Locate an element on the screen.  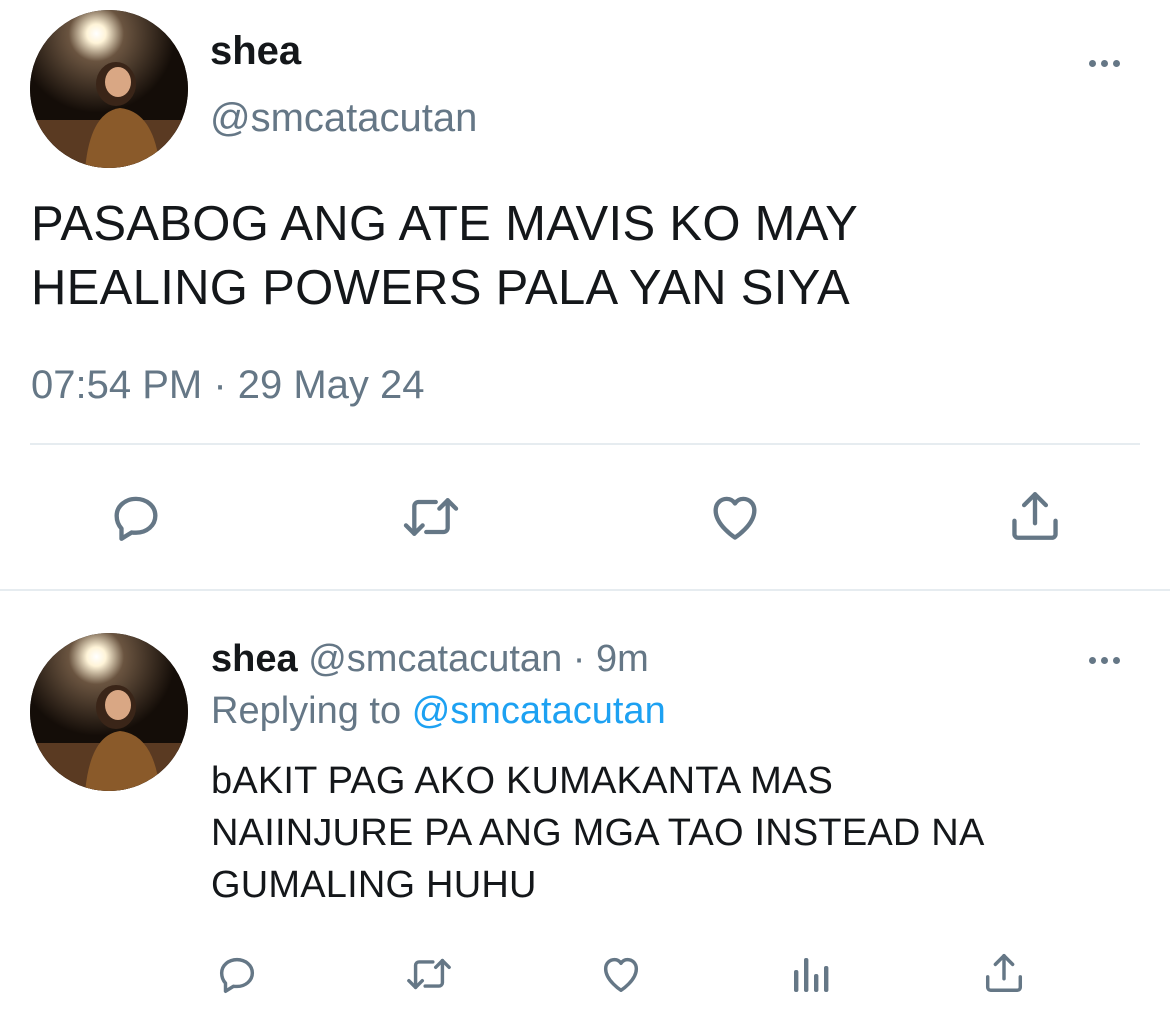
replying-label: Replying to is located at coordinates (306, 711).